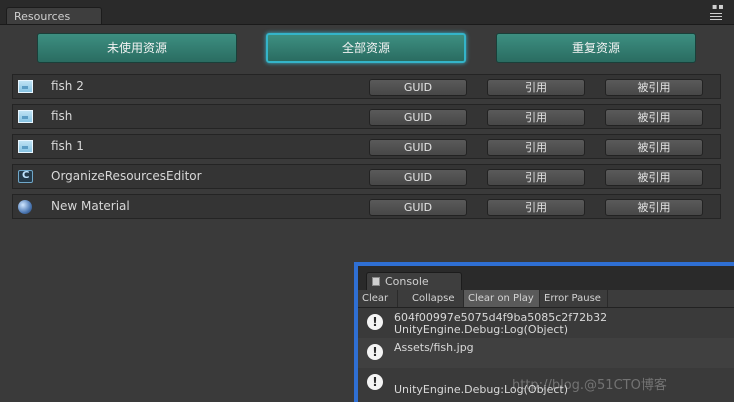 Image resolution: width=734 pixels, height=402 pixels. What do you see at coordinates (366, 206) in the screenshot?
I see `resource-row: New Material GUID 引用 被引用` at bounding box center [366, 206].